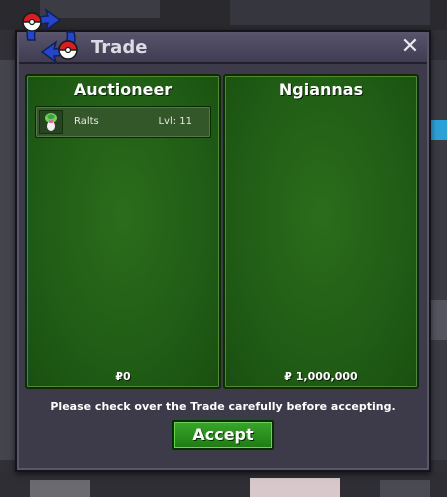  Describe the element at coordinates (50, 36) in the screenshot. I see `trade-logo-icon` at that location.